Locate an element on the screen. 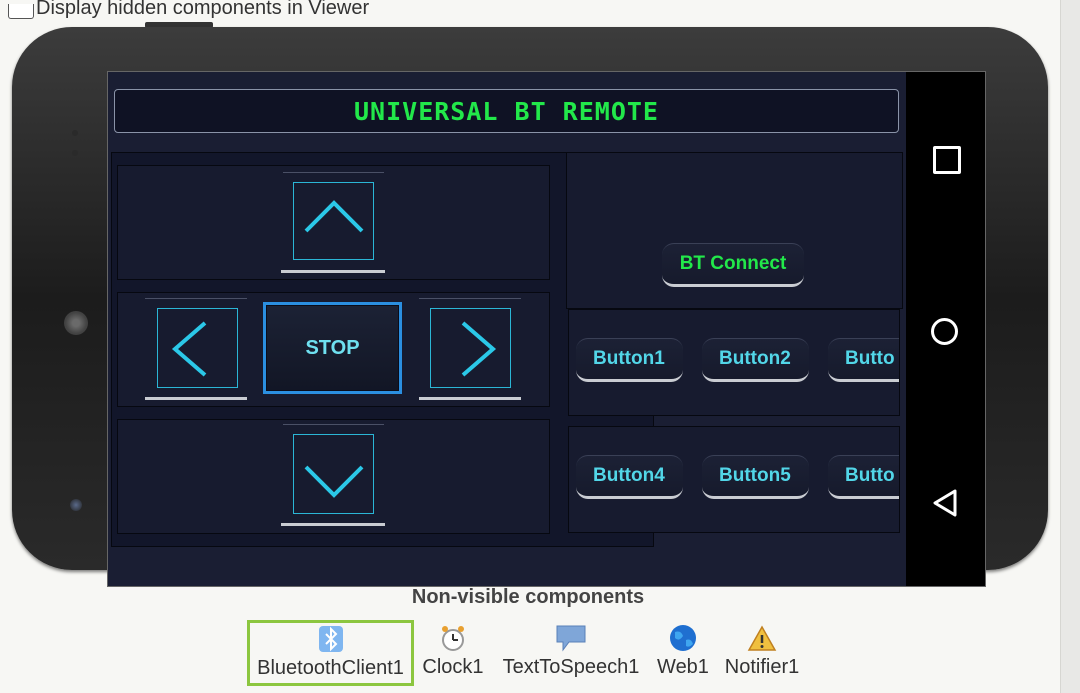 This screenshot has height=693, width=1080. scrollbar-track is located at coordinates (1070, 346).